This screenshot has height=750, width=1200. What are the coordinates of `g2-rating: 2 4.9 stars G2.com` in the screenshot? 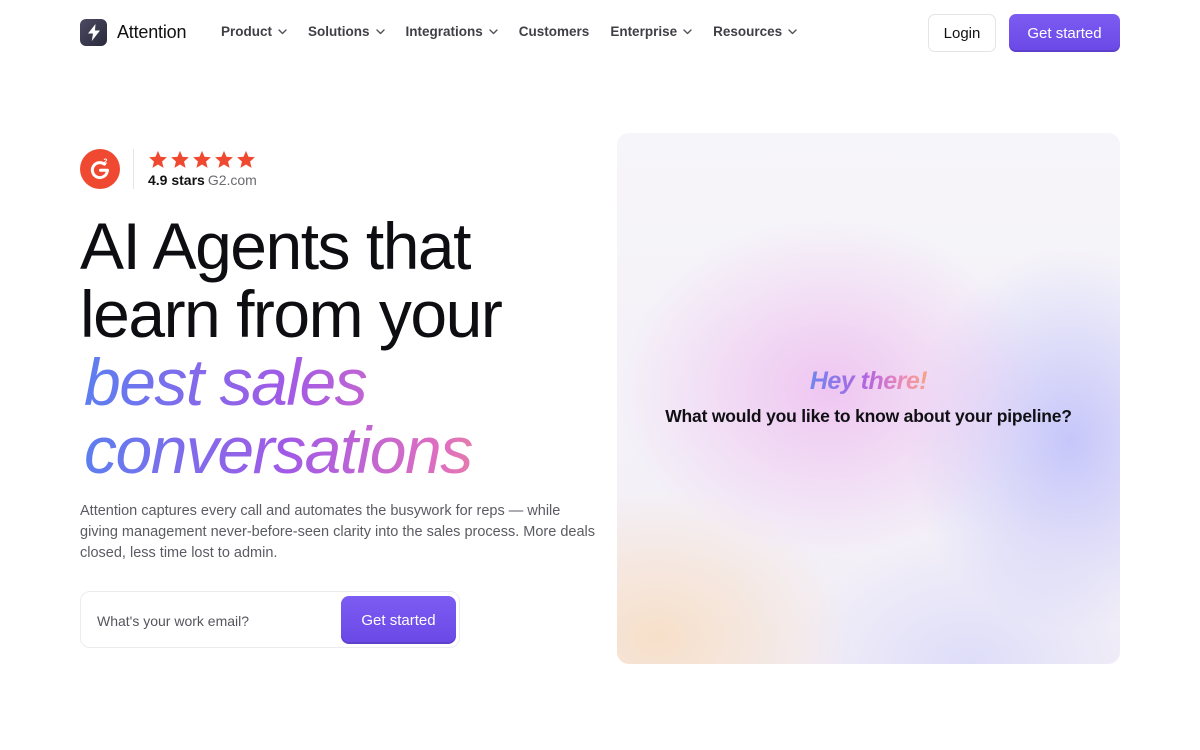 It's located at (168, 169).